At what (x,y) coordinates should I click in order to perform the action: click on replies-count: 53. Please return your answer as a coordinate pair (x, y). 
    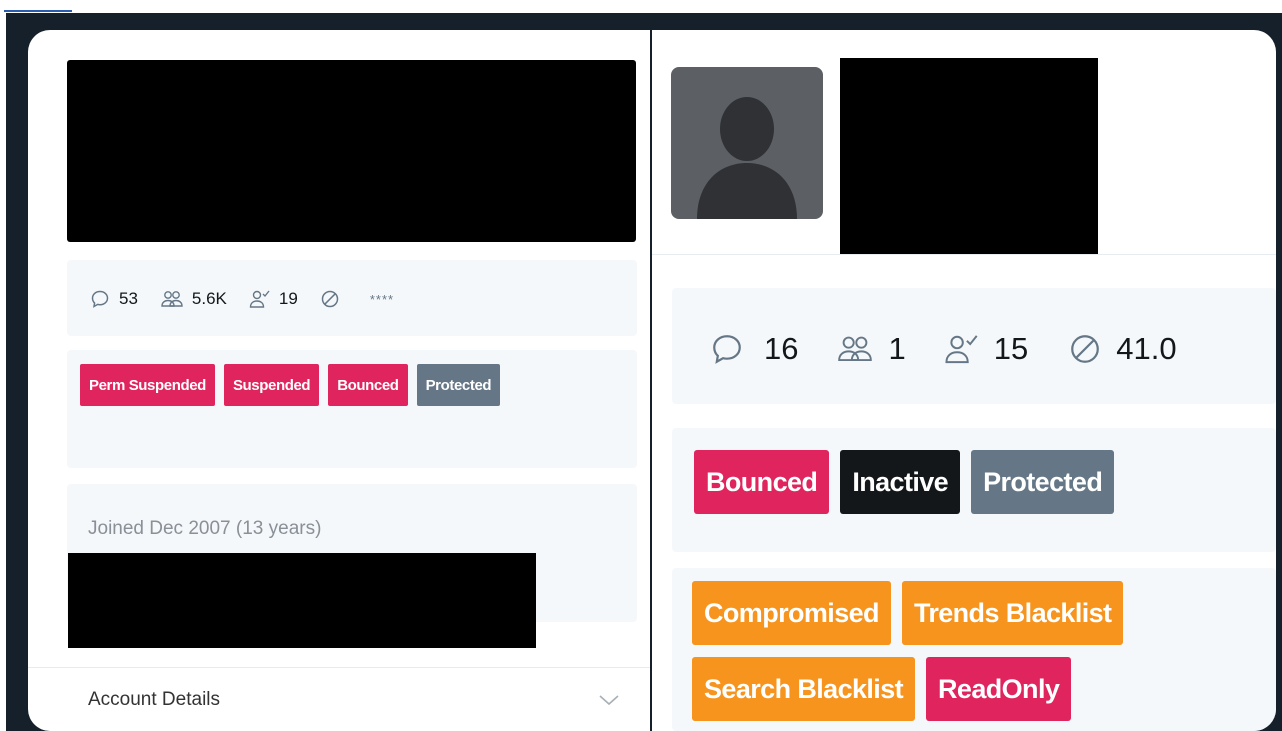
    Looking at the image, I should click on (128, 298).